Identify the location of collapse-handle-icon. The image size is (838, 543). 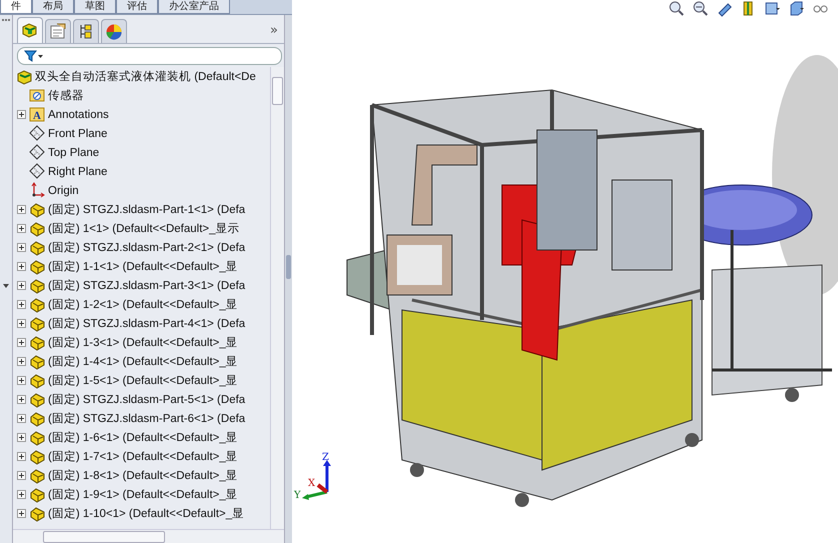
(288, 267).